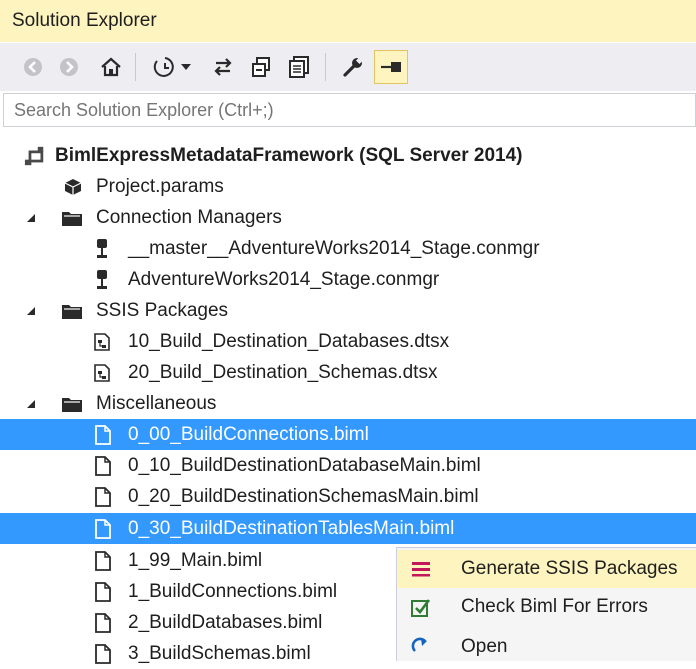  What do you see at coordinates (546, 569) in the screenshot?
I see `menu-item-generate-ssis-packages: Generate SSIS Packages` at bounding box center [546, 569].